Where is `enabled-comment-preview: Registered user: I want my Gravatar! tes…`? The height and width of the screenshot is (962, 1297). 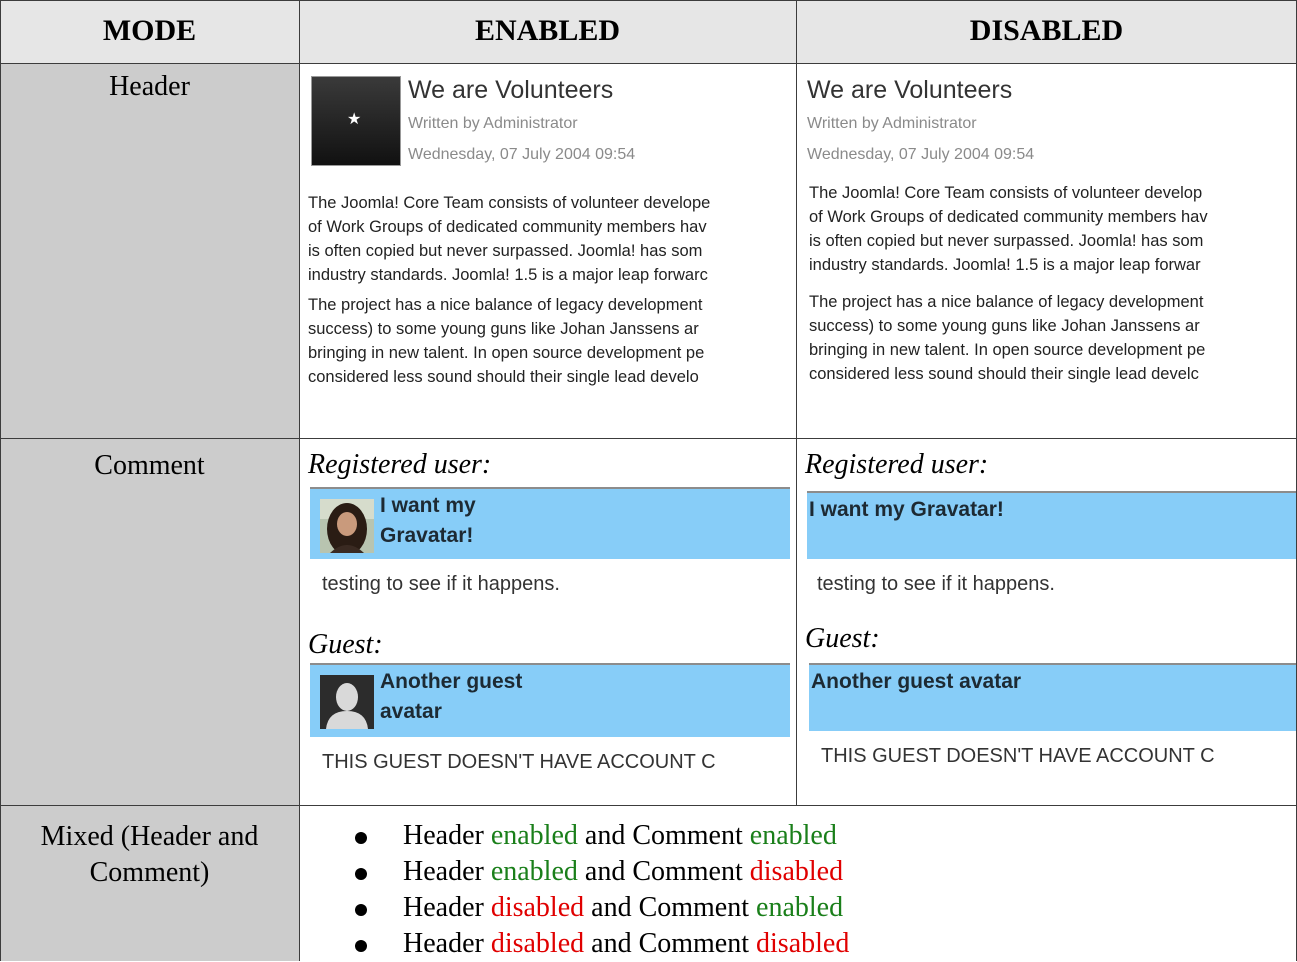
enabled-comment-preview: Registered user: I want my Gravatar! tes… is located at coordinates (548, 622).